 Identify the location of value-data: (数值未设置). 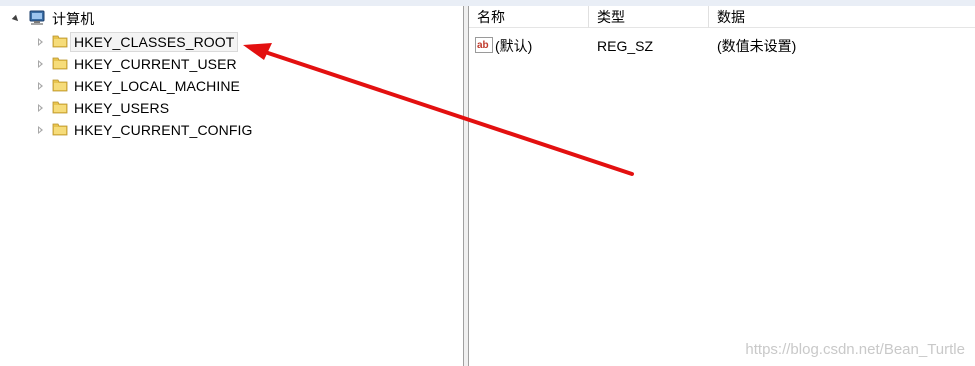
(757, 46).